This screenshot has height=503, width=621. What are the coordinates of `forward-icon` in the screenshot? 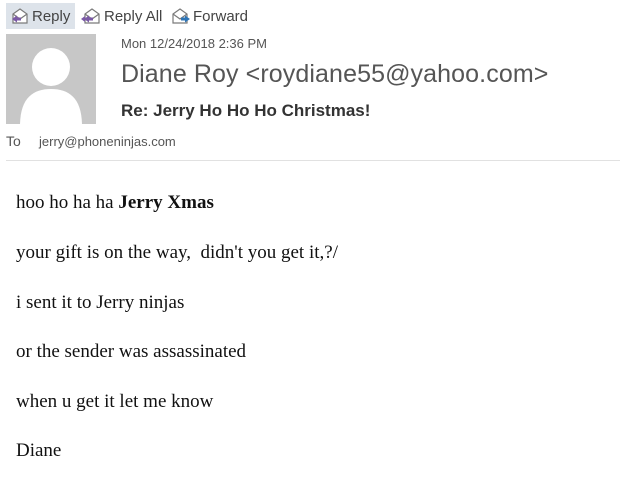 It's located at (181, 16).